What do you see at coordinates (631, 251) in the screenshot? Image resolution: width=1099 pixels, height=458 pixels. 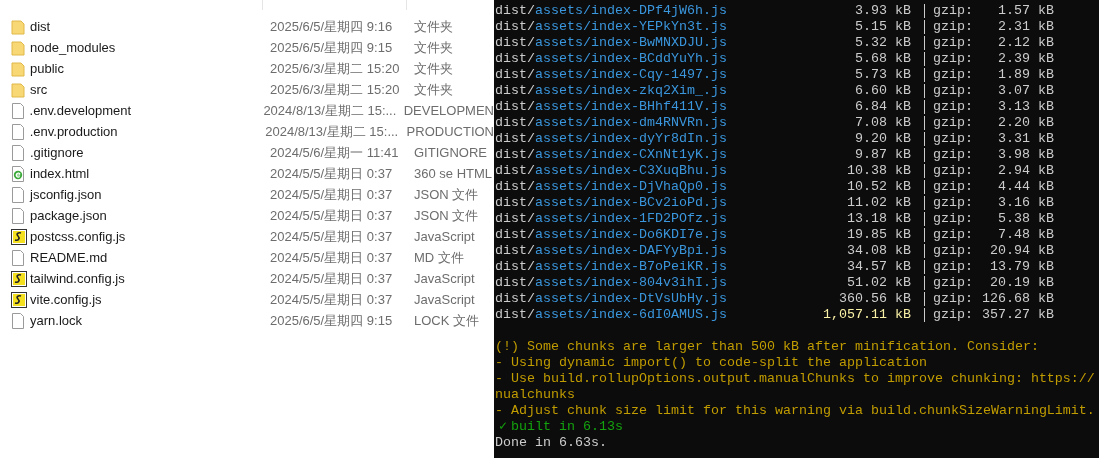 I see `asset-path: assets/index-DAFYyBpi.js` at bounding box center [631, 251].